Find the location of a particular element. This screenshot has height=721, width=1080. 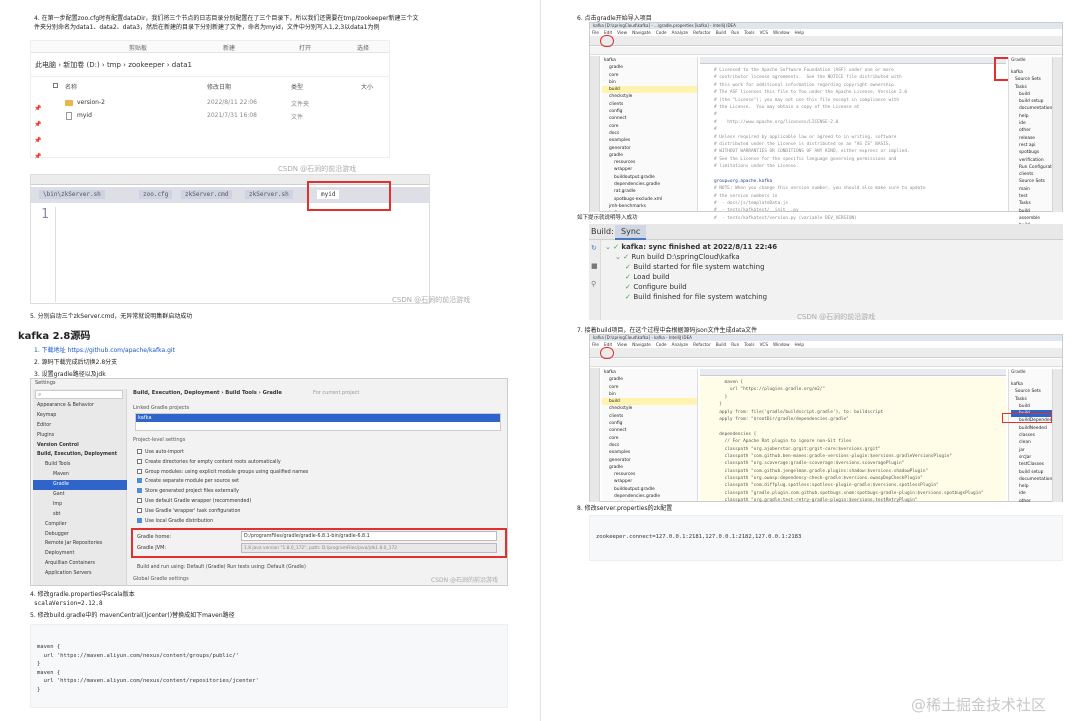

tree-item: buildoutput.gradle is located at coordinates (649, 177).